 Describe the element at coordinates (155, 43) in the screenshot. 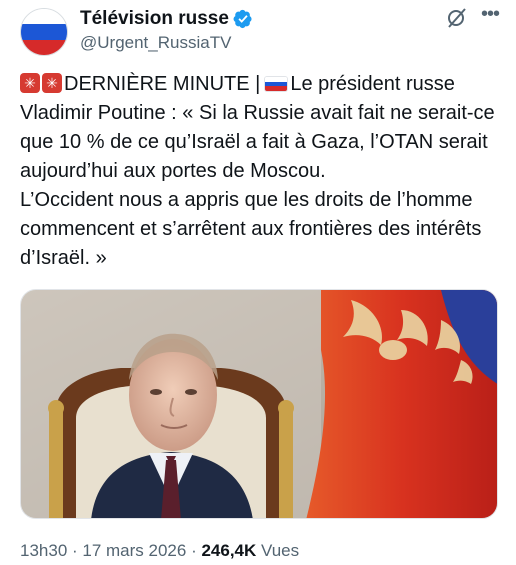

I see `account-handle: @Urgent_RussiaTV` at that location.